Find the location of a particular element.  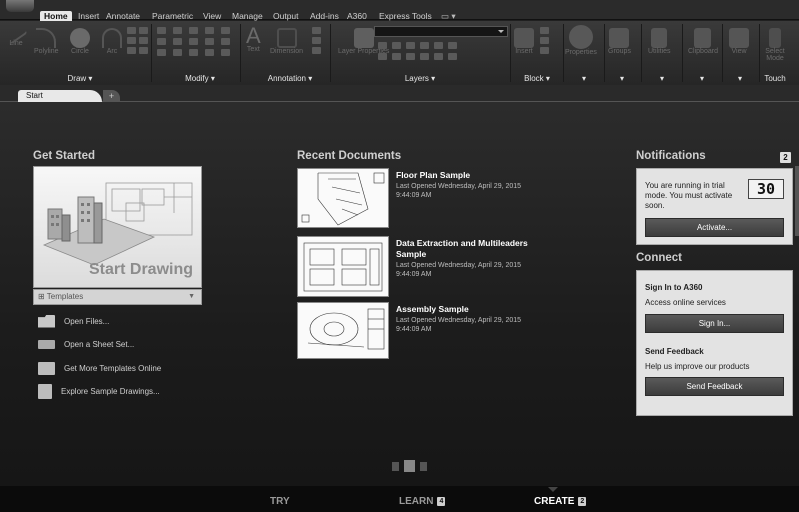

groups-icon is located at coordinates (619, 38).